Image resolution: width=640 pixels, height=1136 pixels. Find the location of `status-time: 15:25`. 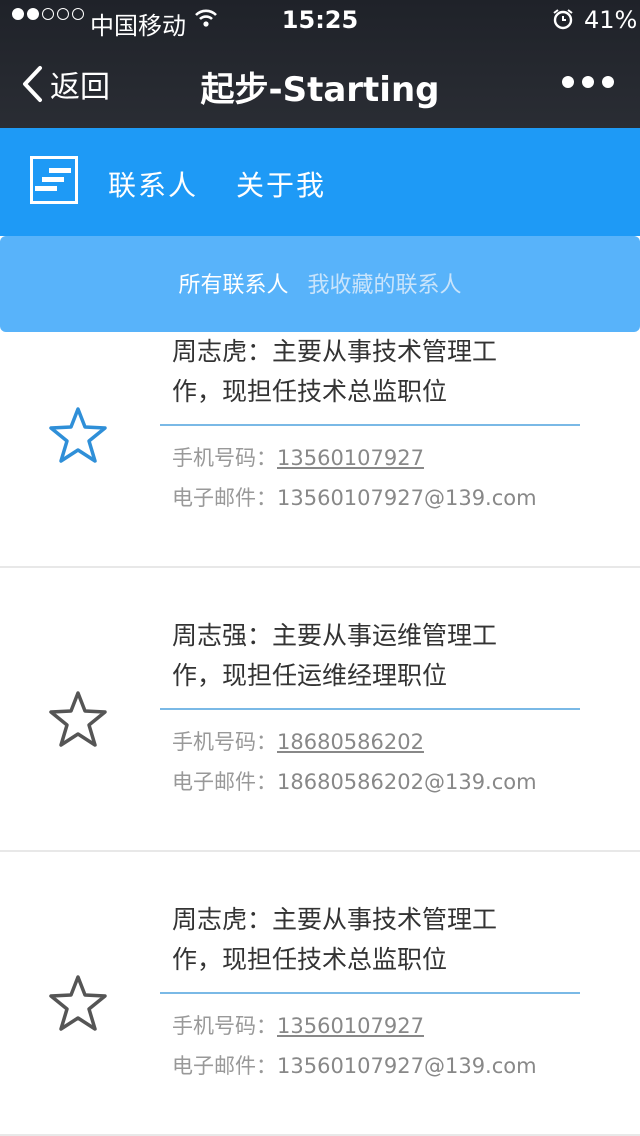

status-time: 15:25 is located at coordinates (320, 20).